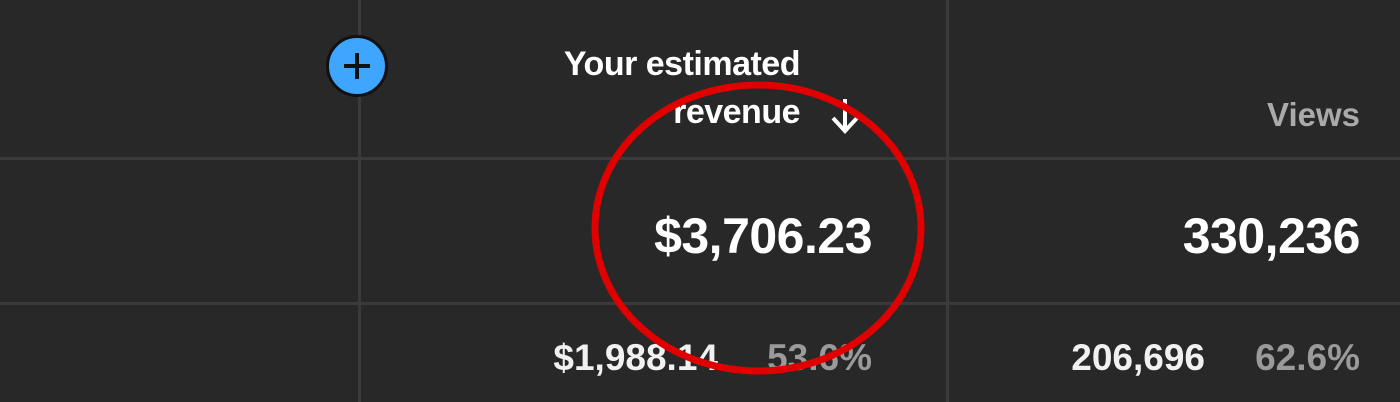 This screenshot has height=402, width=1400. What do you see at coordinates (1313, 115) in the screenshot?
I see `views-column-header: Views` at bounding box center [1313, 115].